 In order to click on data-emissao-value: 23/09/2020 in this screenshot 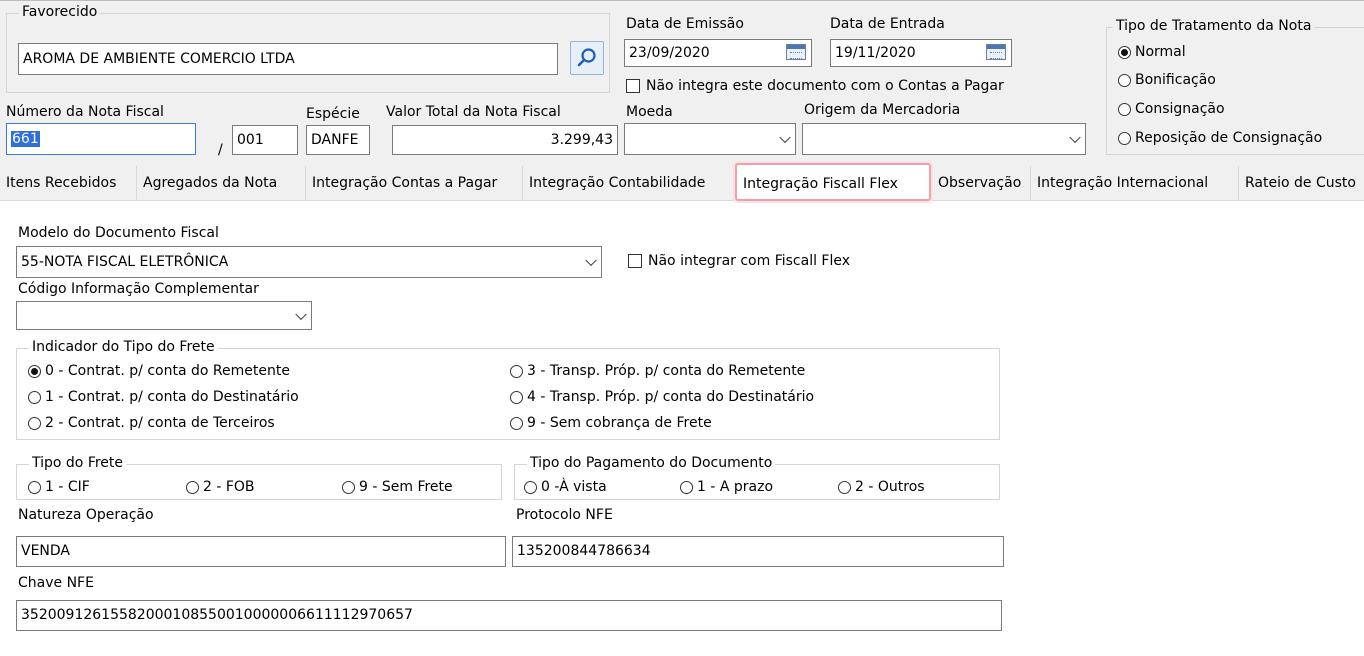, I will do `click(669, 53)`.